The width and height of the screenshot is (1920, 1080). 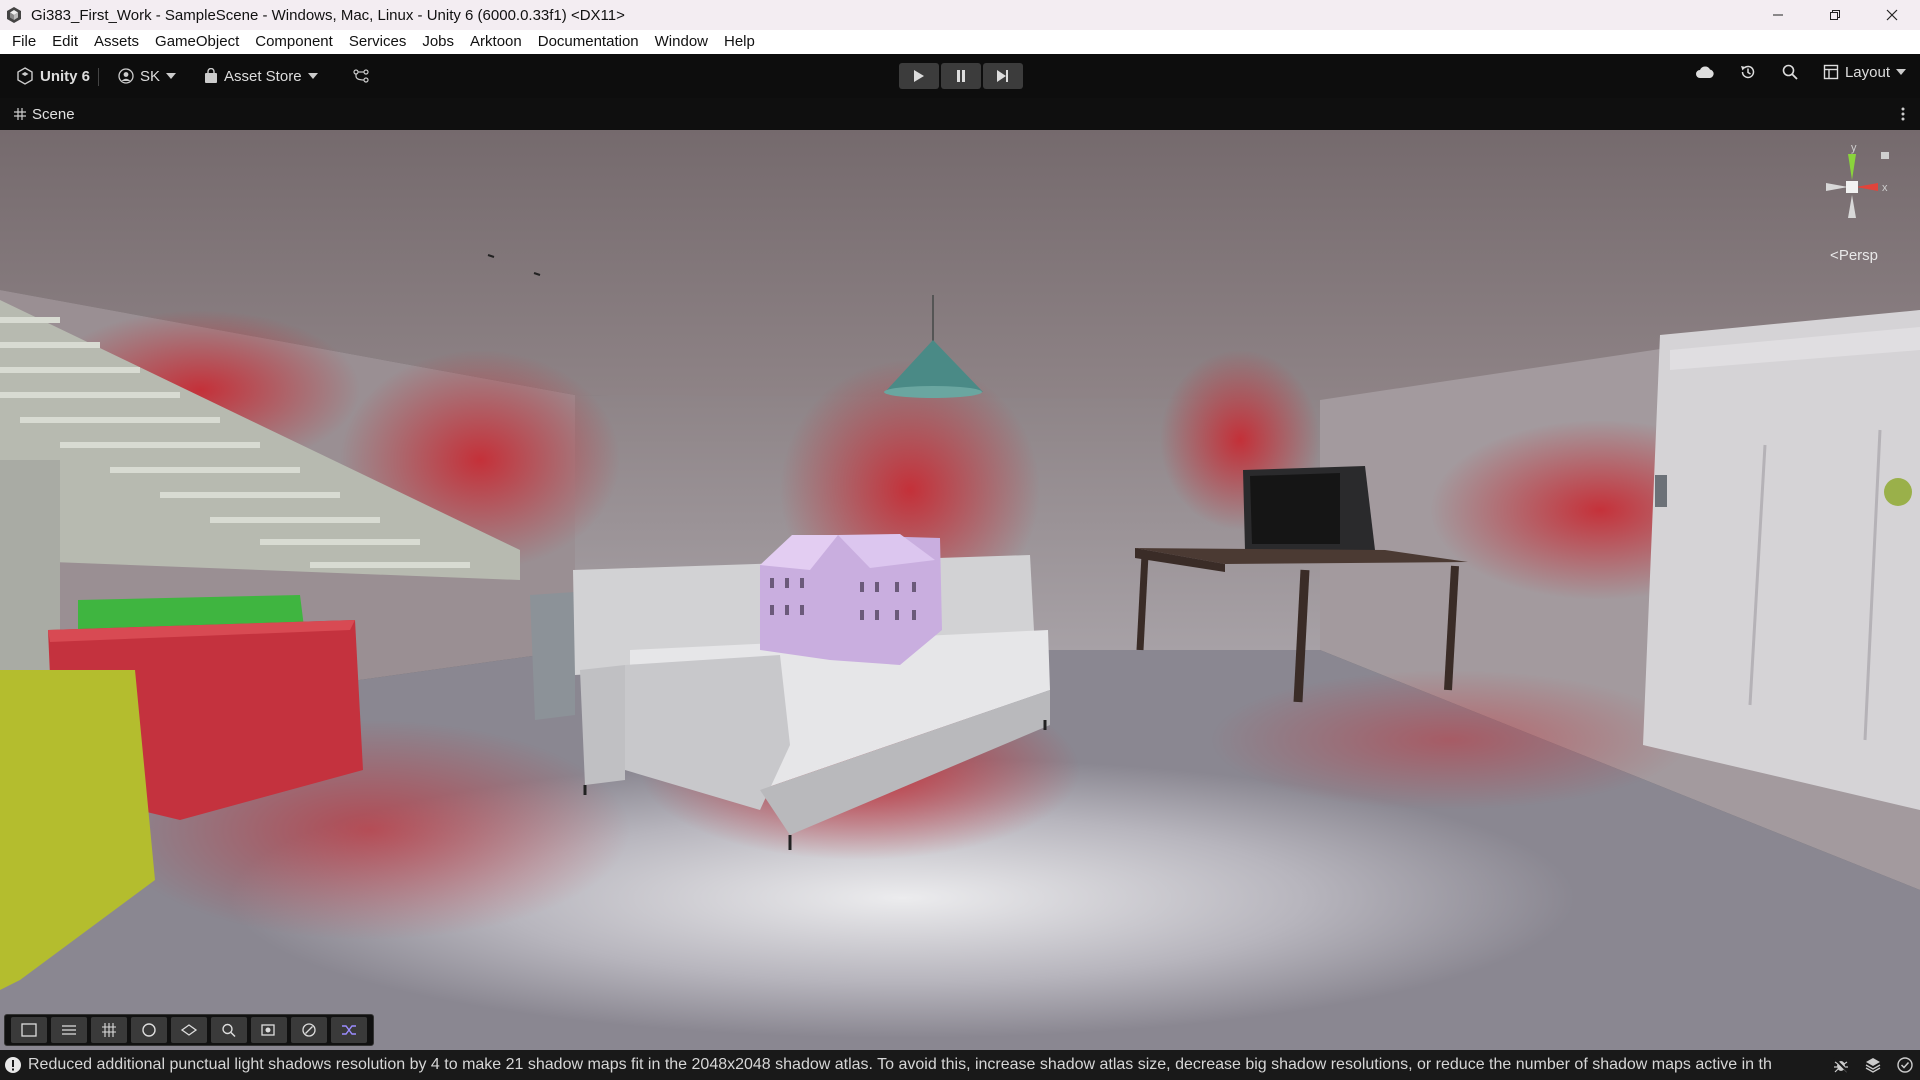 I want to click on menu-jobs: Jobs, so click(x=438, y=42).